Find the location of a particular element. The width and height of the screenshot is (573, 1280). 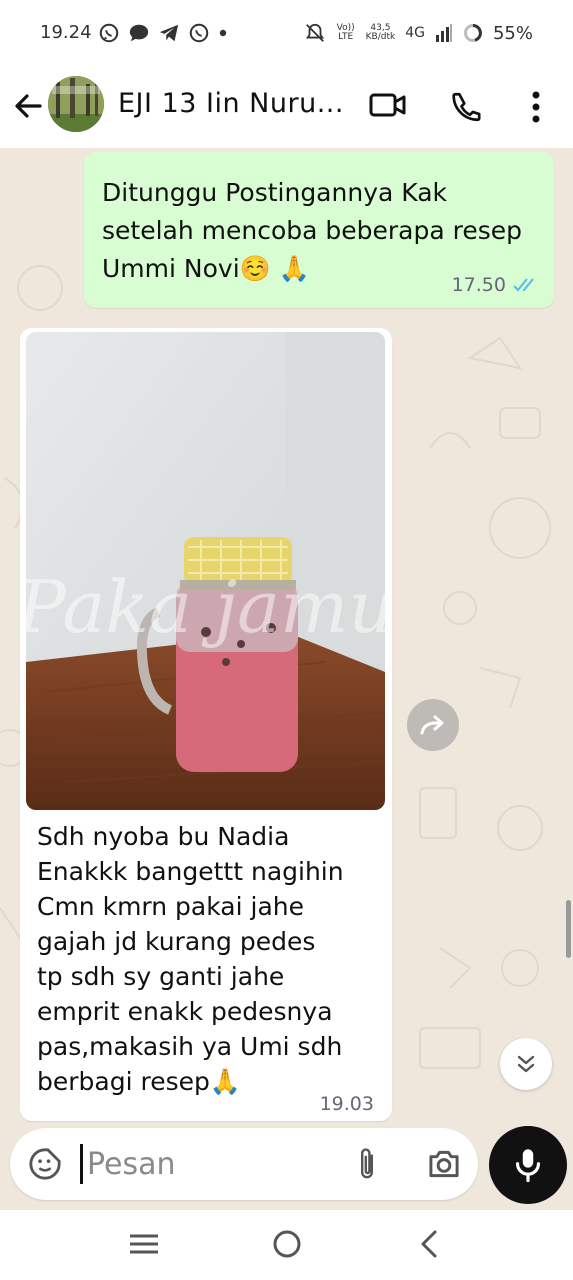

system-nav-bar is located at coordinates (286, 1245).